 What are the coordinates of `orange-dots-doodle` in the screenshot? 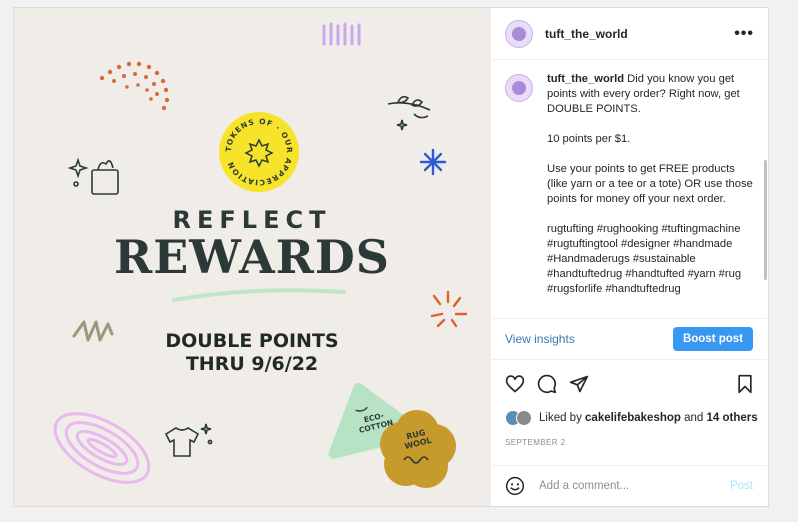 It's located at (134, 86).